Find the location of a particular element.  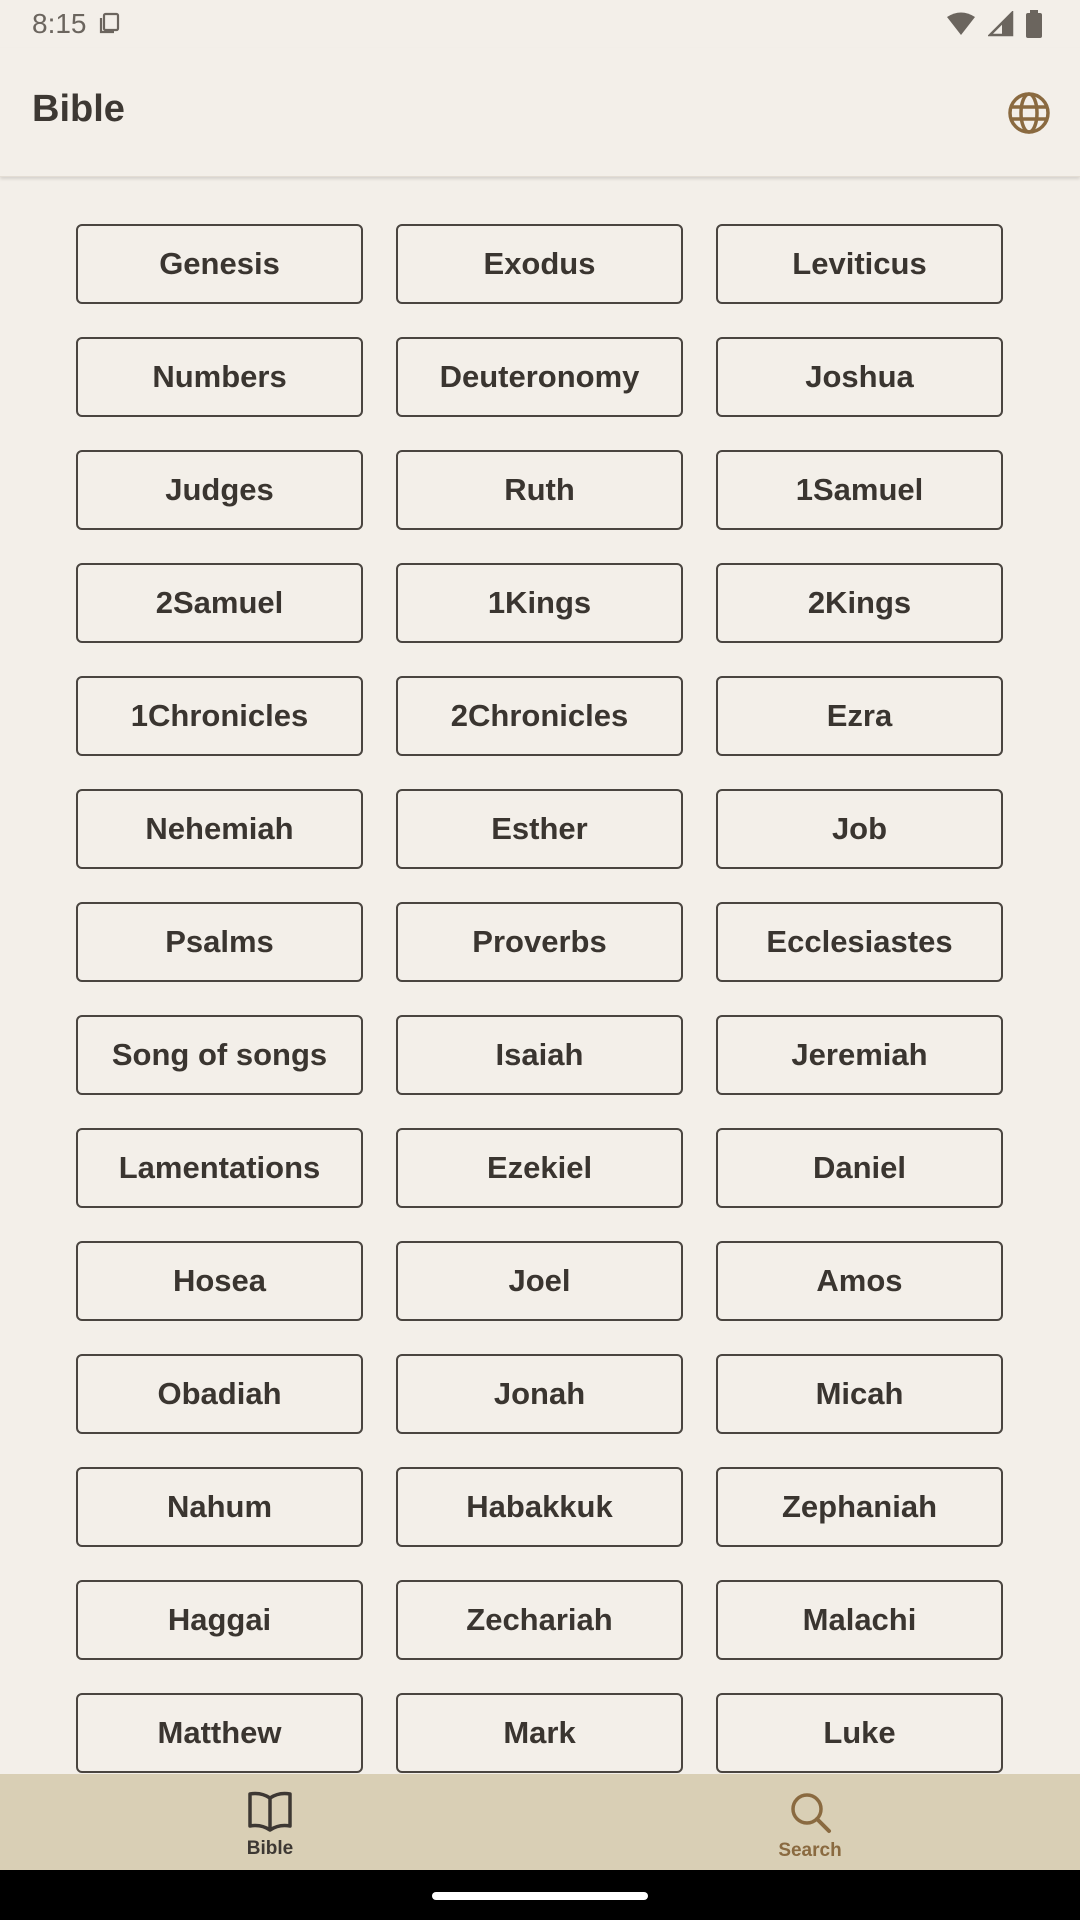

book-button-ruth: Ruth is located at coordinates (539, 490).